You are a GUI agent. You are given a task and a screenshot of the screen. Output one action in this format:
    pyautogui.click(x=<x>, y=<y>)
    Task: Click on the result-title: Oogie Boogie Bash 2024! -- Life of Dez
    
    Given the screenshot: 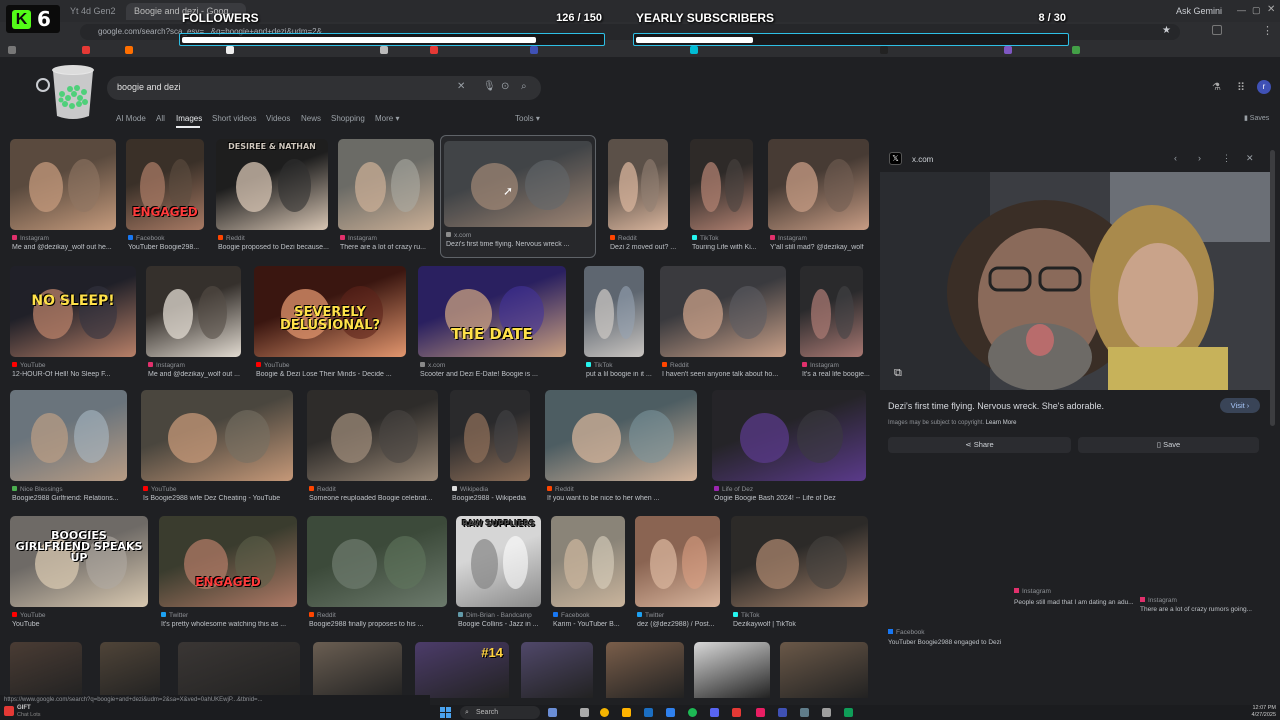 What is the action you would take?
    pyautogui.click(x=794, y=498)
    